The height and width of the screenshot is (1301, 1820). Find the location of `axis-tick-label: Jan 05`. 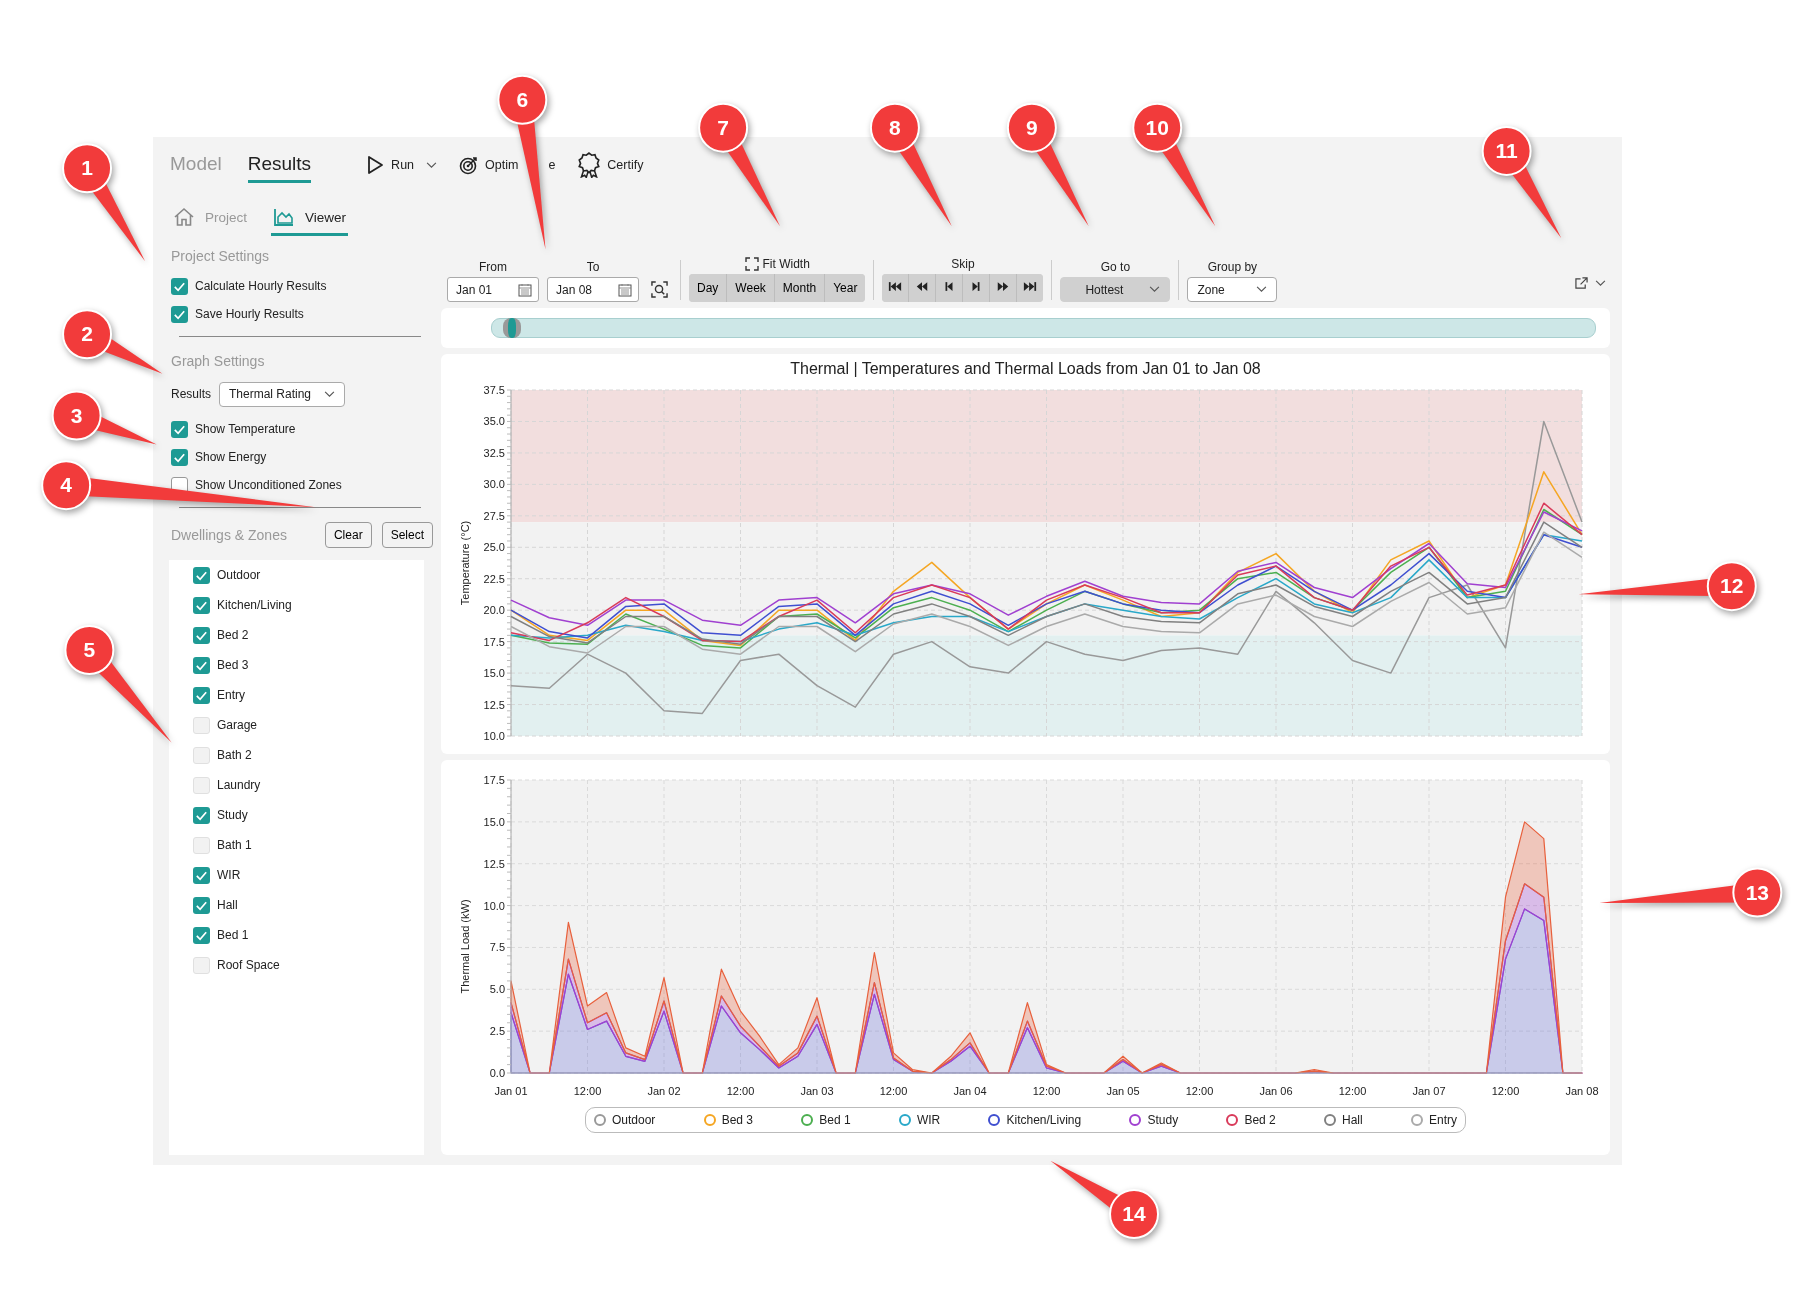

axis-tick-label: Jan 05 is located at coordinates (1123, 1091).